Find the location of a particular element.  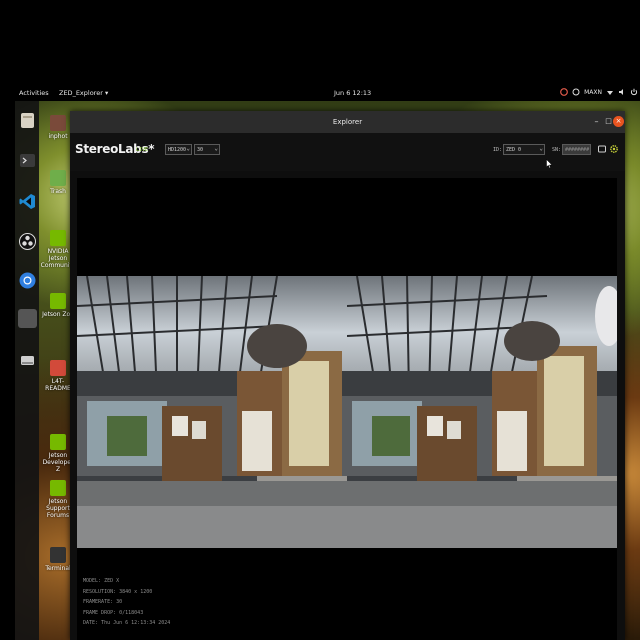

clock: Jun 6 12:13 is located at coordinates (352, 93).